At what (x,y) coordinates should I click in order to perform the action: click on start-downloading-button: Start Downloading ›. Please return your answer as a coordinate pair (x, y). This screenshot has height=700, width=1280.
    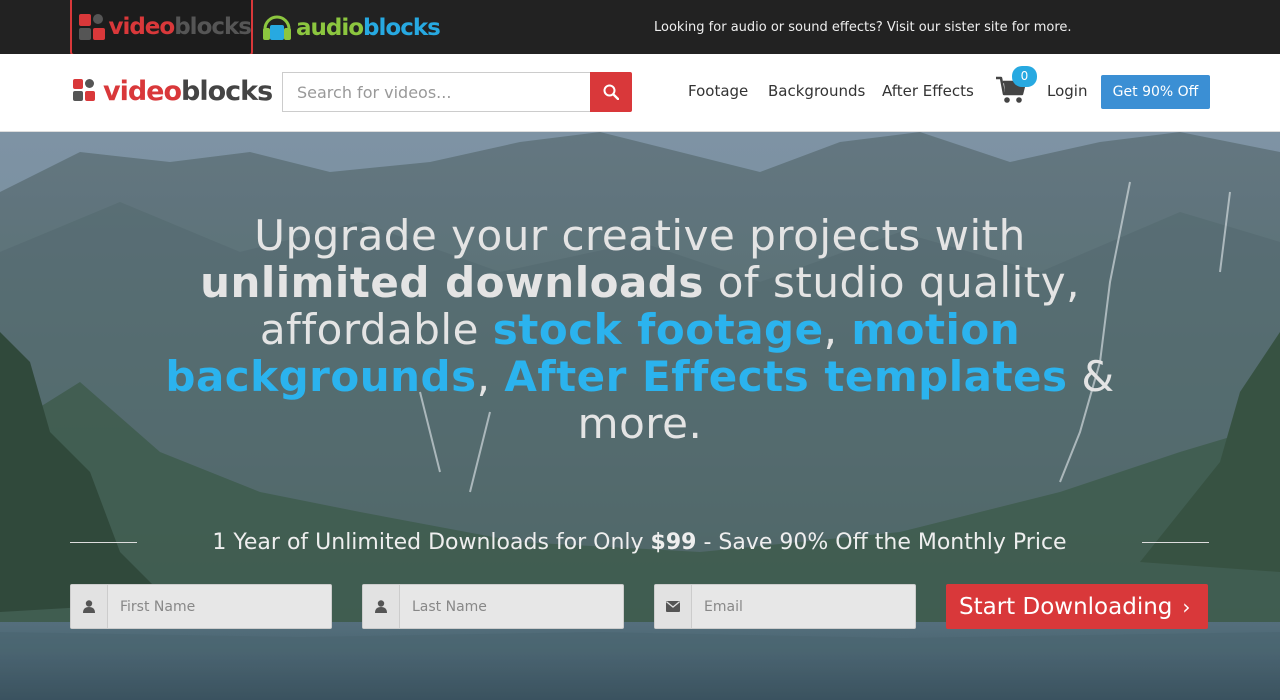
    Looking at the image, I should click on (1077, 606).